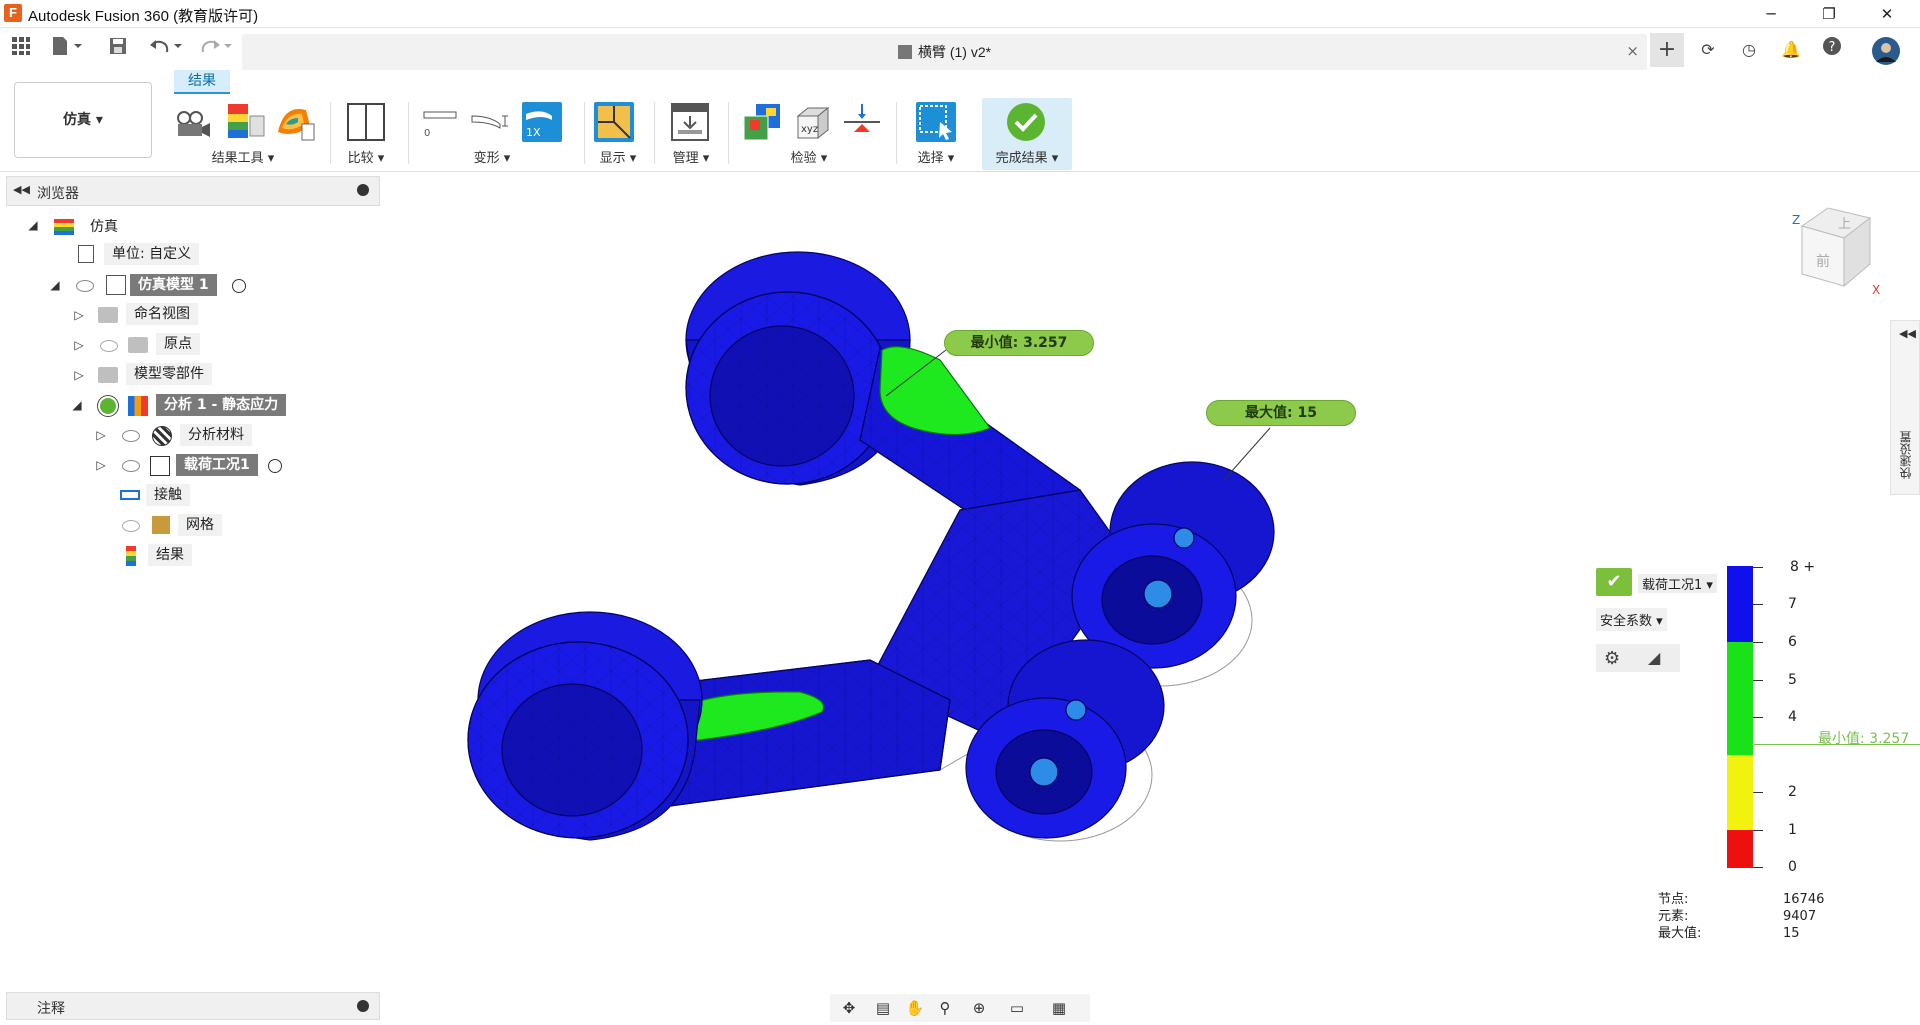 The height and width of the screenshot is (1025, 1920). Describe the element at coordinates (1771, 14) in the screenshot. I see `minimize-button: ─` at that location.